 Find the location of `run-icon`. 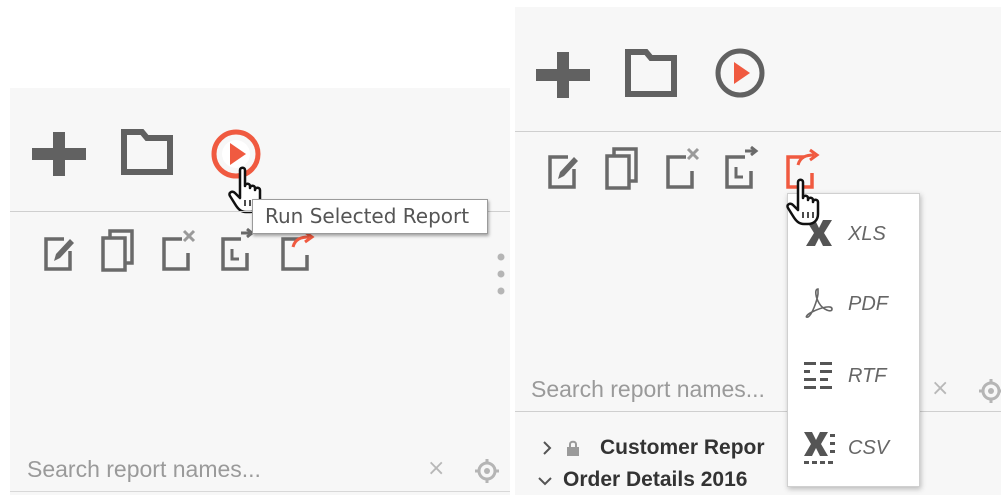

run-icon is located at coordinates (740, 74).